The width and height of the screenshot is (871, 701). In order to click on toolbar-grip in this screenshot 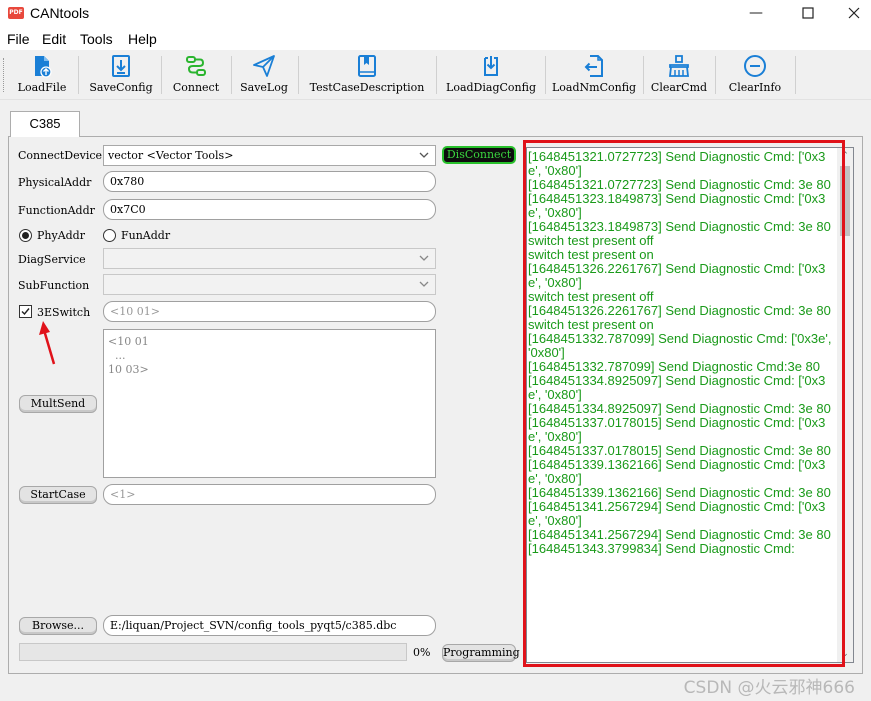, I will do `click(4, 75)`.